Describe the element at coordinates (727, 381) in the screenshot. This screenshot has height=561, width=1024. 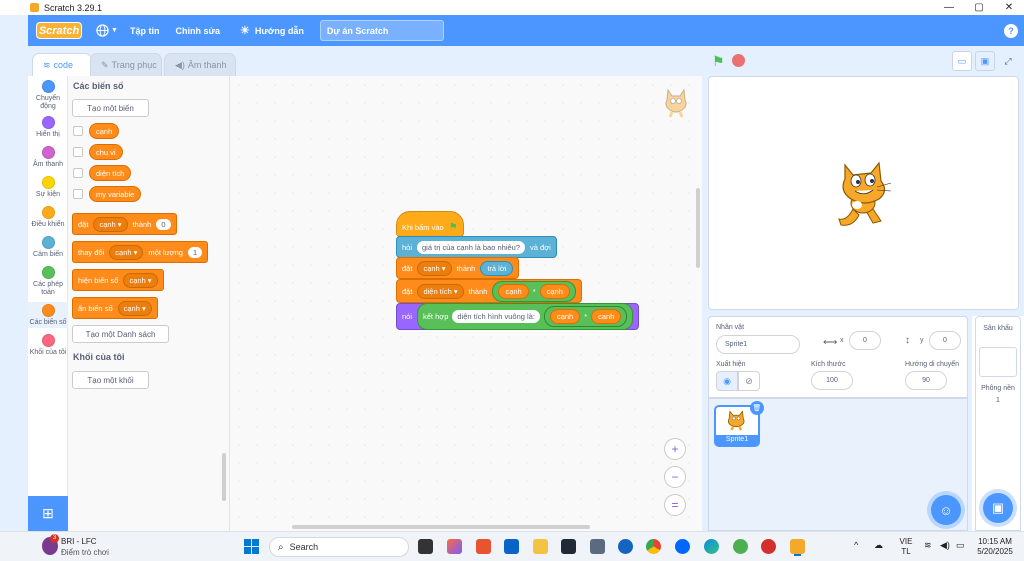
I see `show-sprite-button: ◉` at that location.